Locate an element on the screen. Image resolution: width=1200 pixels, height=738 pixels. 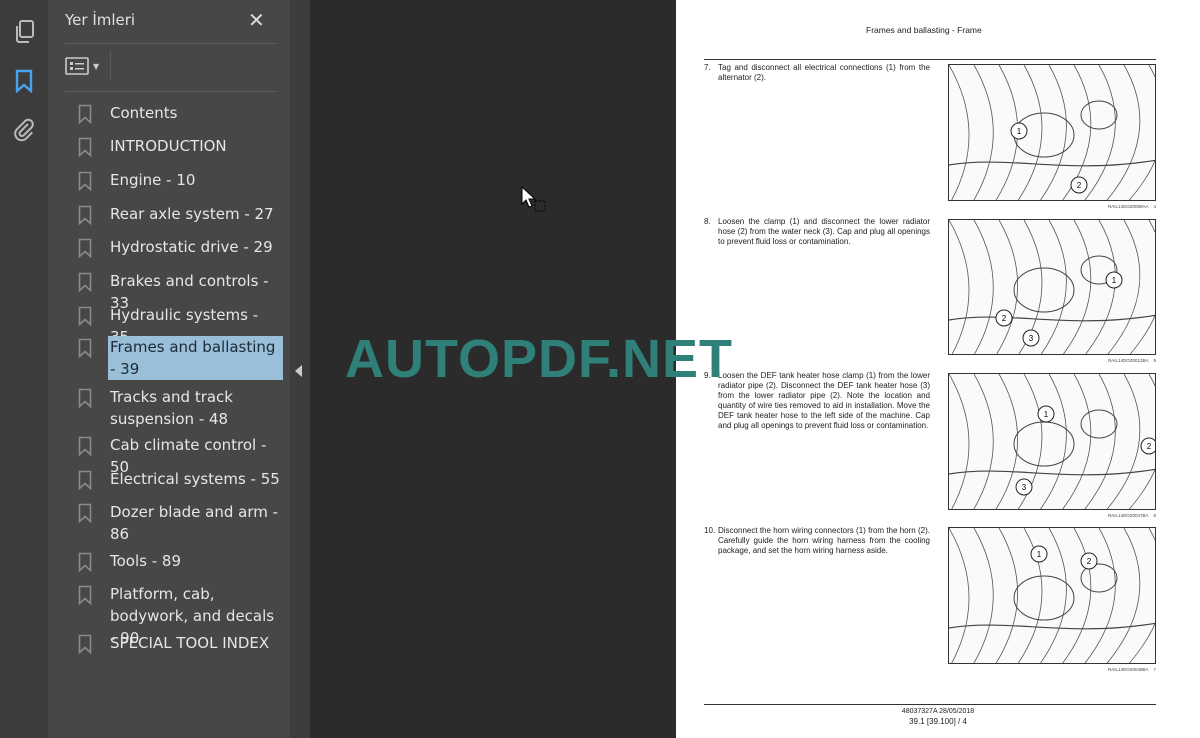
list-options-icon is located at coordinates (77, 66).